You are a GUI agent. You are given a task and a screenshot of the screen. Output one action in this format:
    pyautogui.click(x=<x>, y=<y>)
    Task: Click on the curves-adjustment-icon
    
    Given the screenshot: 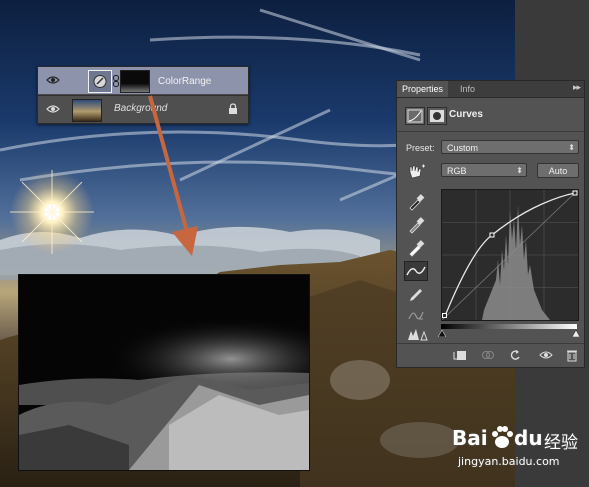 What is the action you would take?
    pyautogui.click(x=415, y=116)
    